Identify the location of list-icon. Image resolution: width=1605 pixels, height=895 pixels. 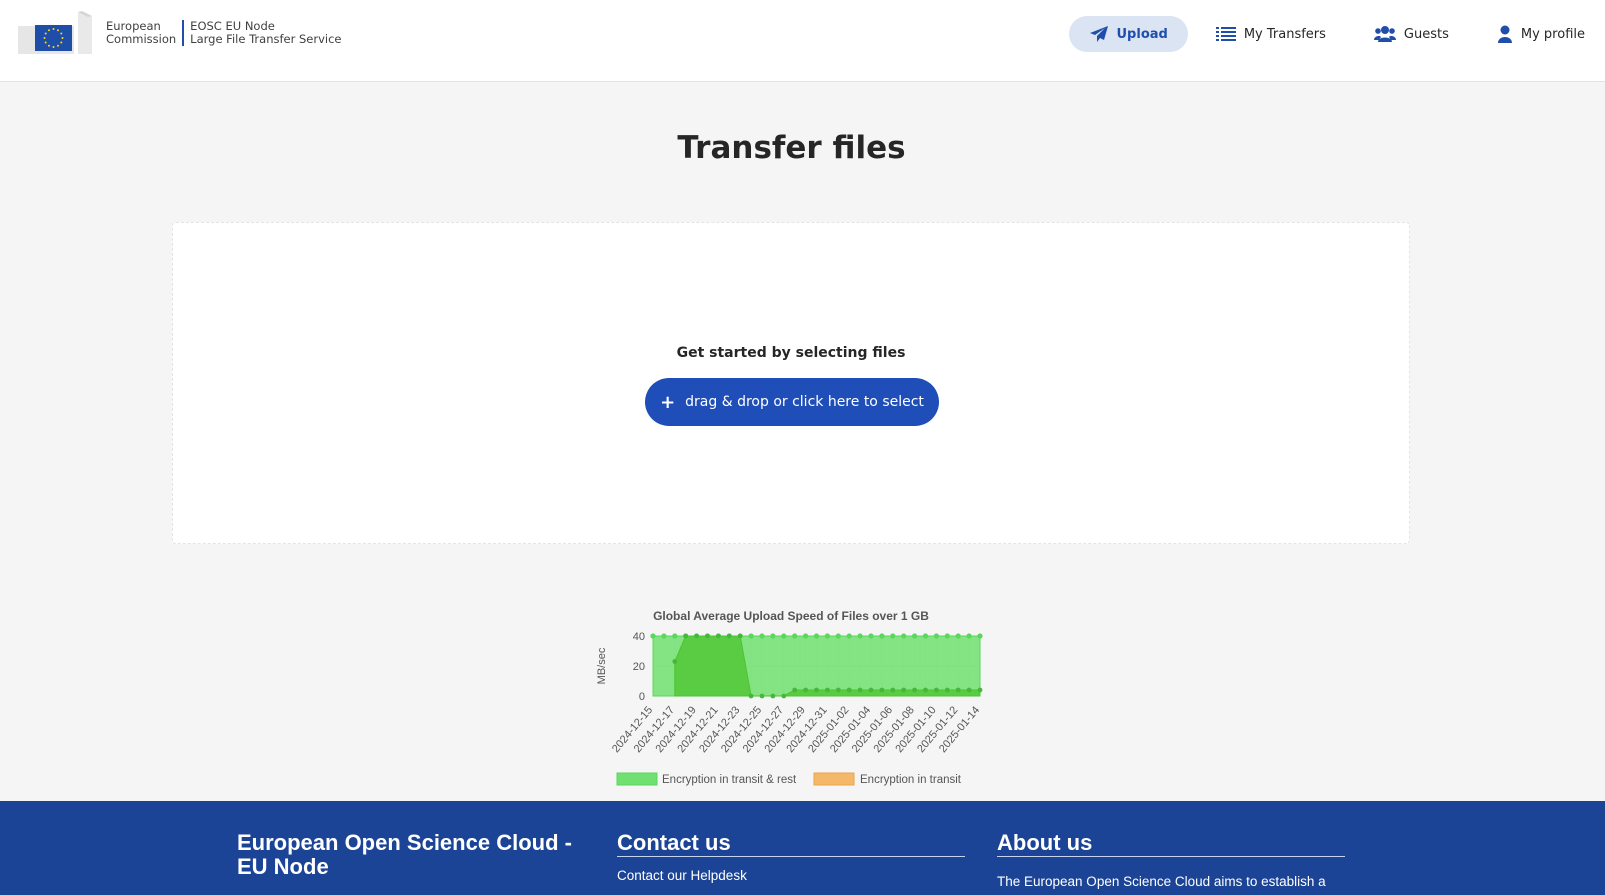
(1225, 34).